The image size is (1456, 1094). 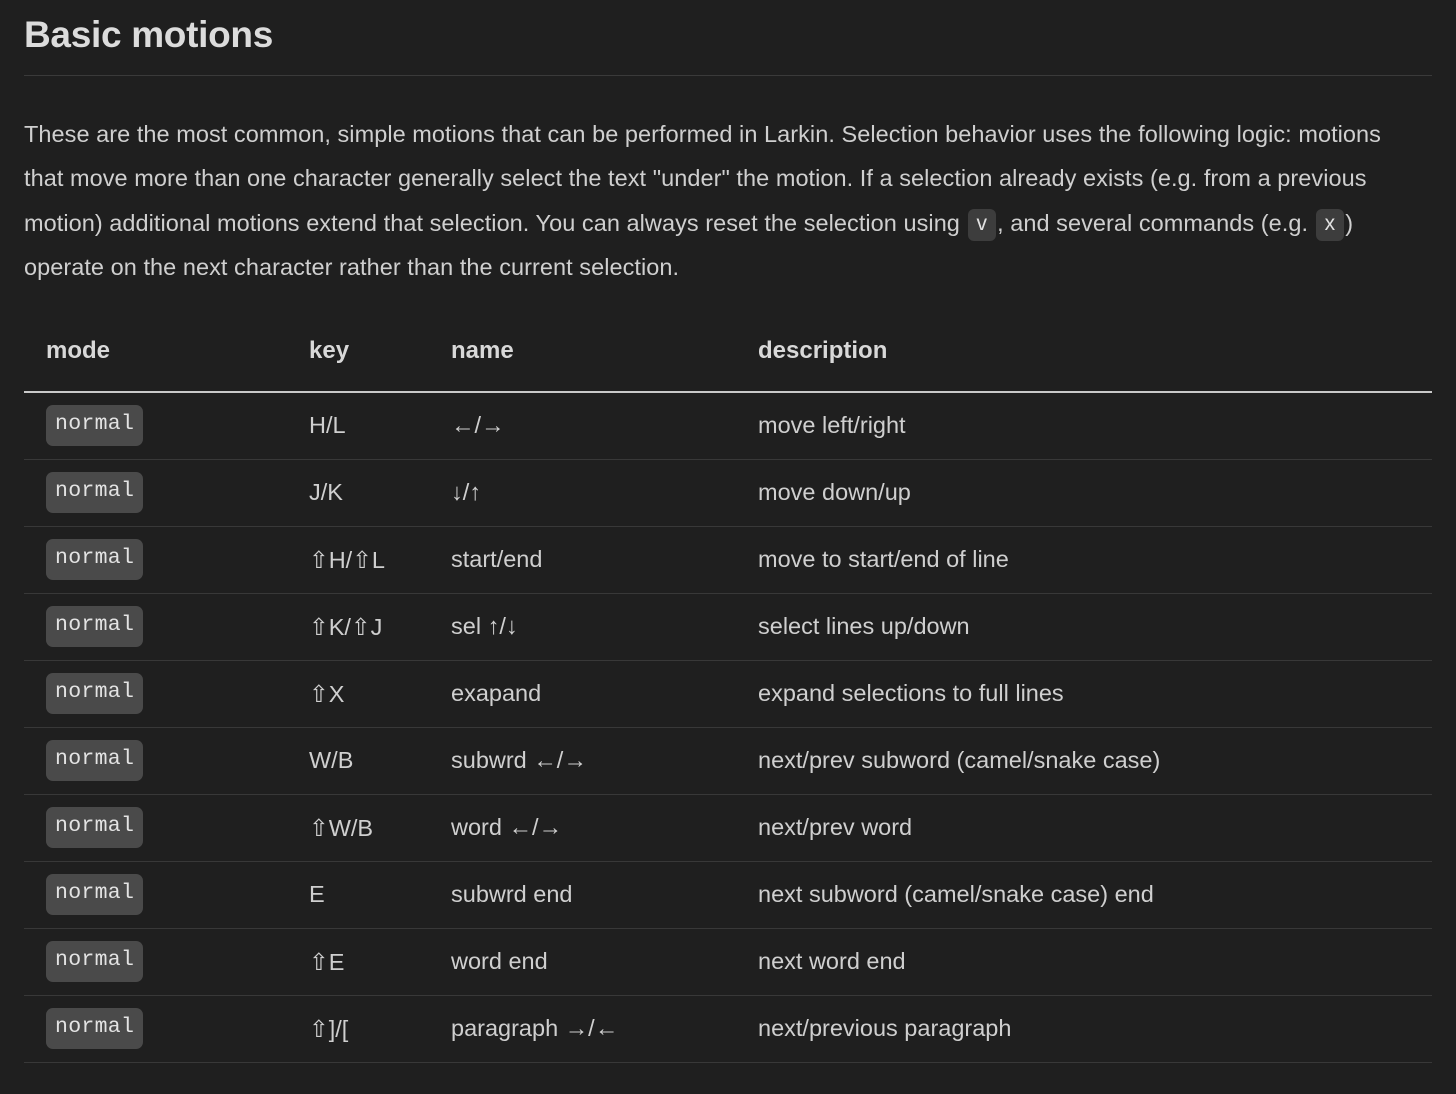 What do you see at coordinates (1094, 895) in the screenshot?
I see `cell-description: next subword (camel/snake case) end` at bounding box center [1094, 895].